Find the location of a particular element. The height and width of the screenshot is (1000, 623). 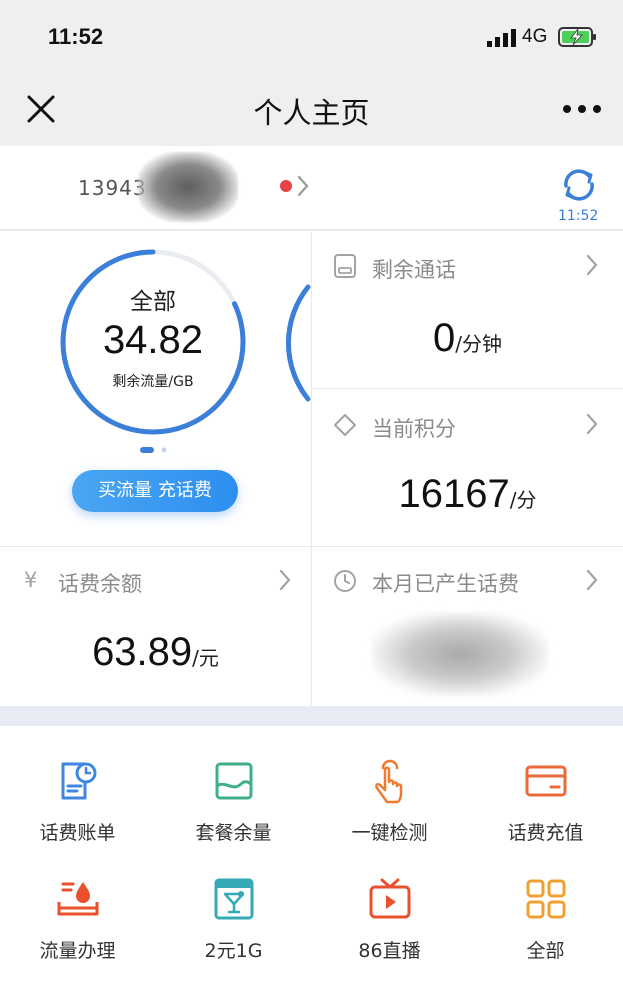

clock-icon is located at coordinates (345, 581).